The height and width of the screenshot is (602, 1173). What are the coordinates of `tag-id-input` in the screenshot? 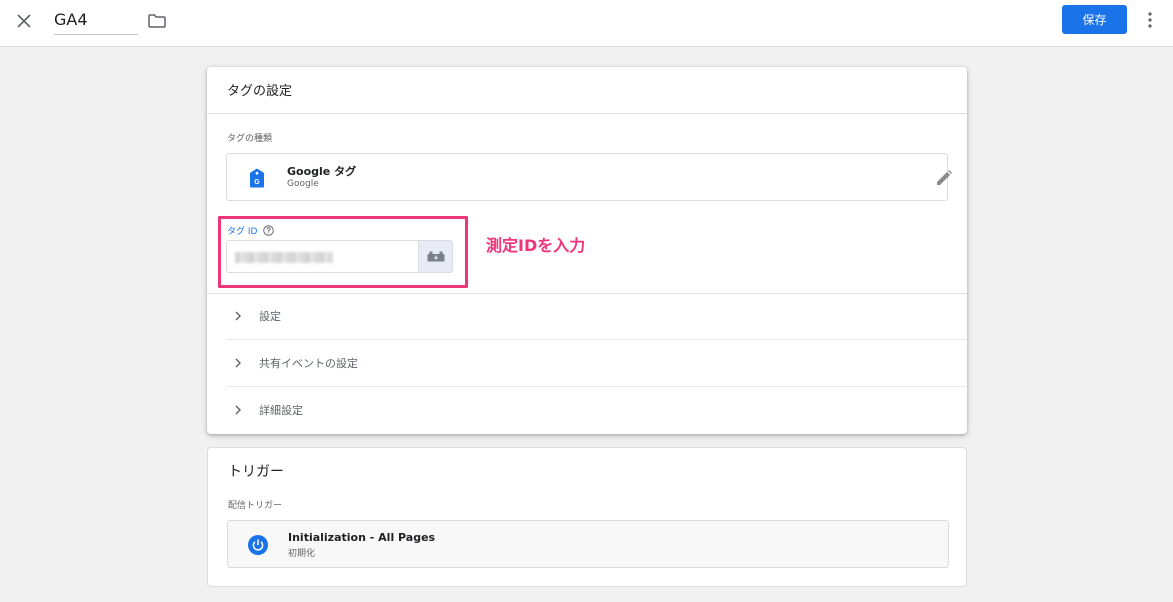 It's located at (322, 256).